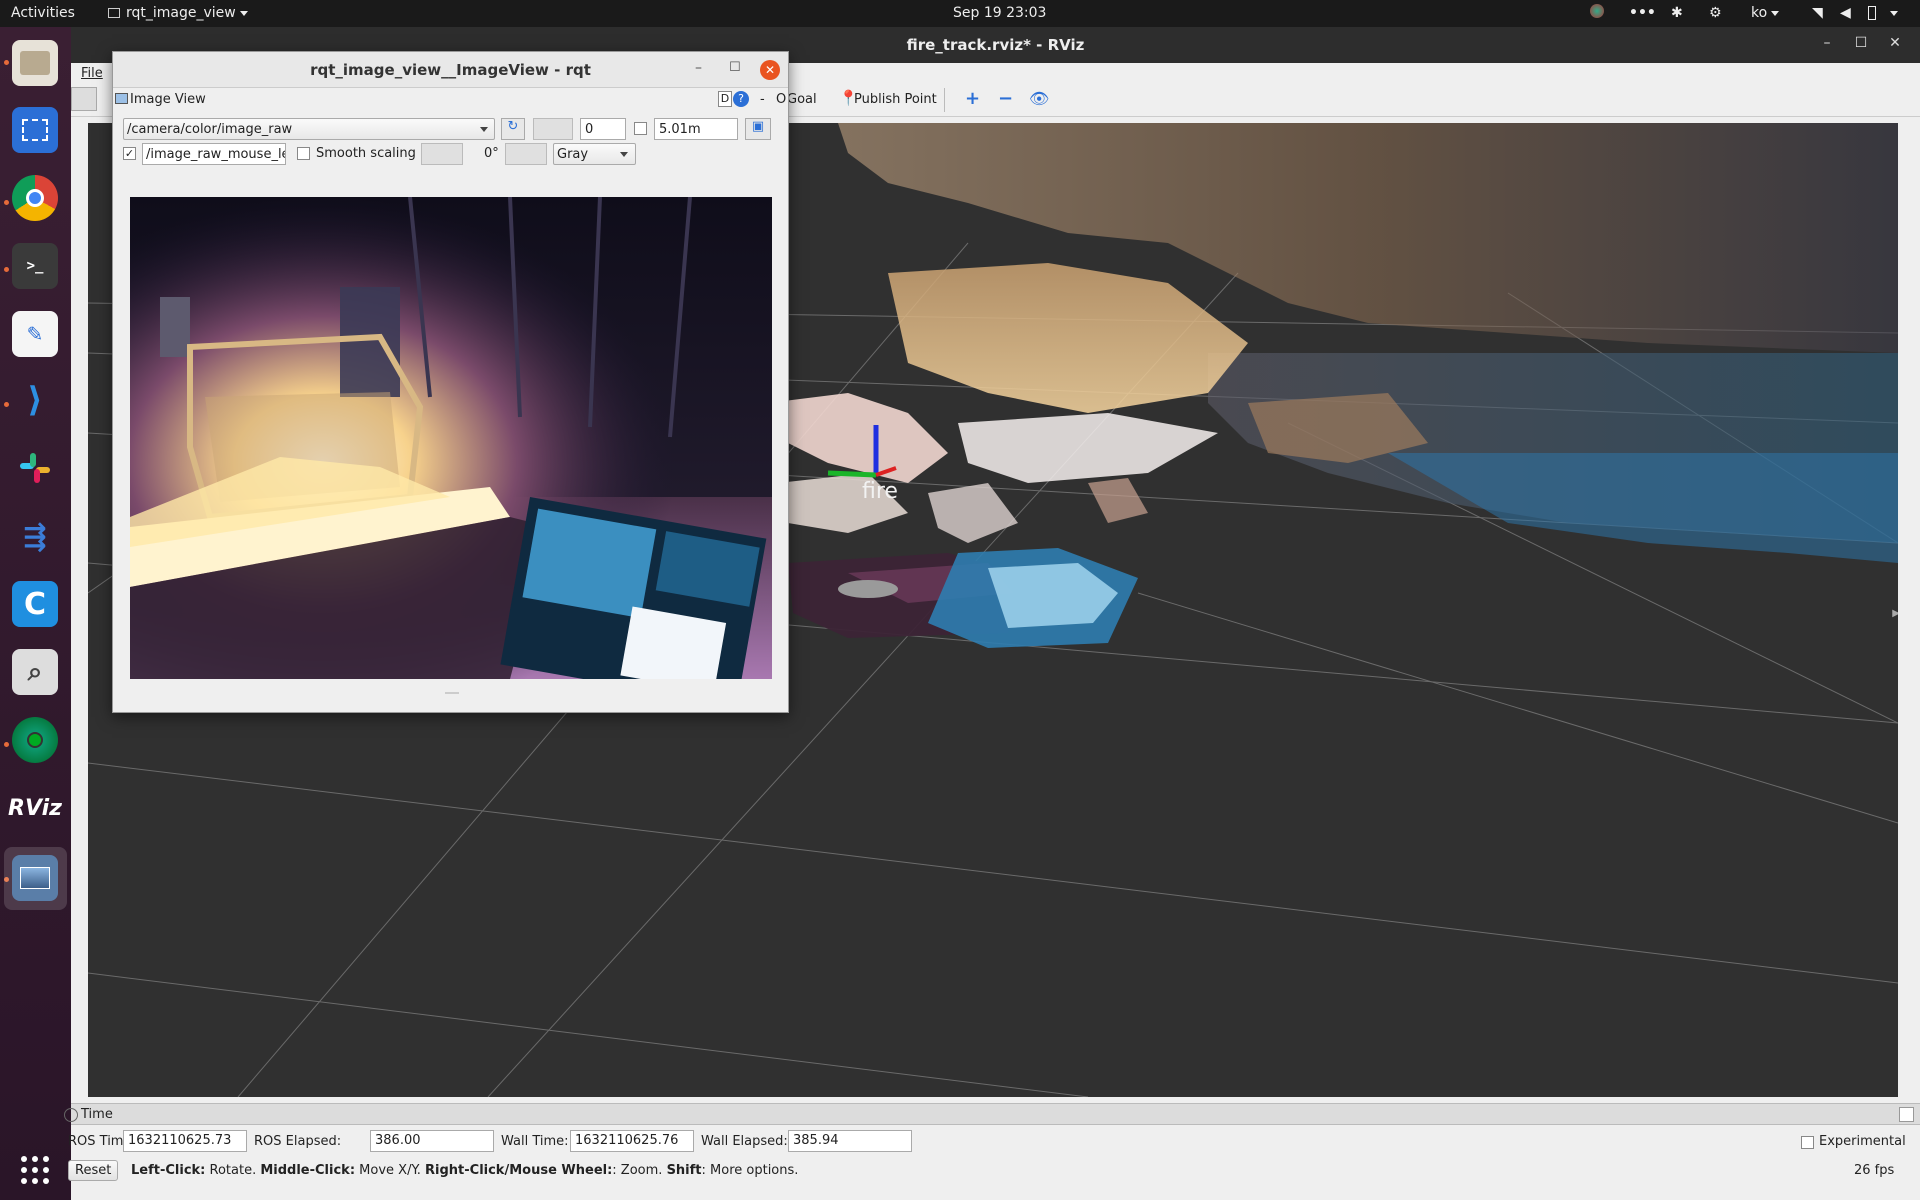  What do you see at coordinates (185, 1141) in the screenshot?
I see `ros-time-field: 1632110625.73` at bounding box center [185, 1141].